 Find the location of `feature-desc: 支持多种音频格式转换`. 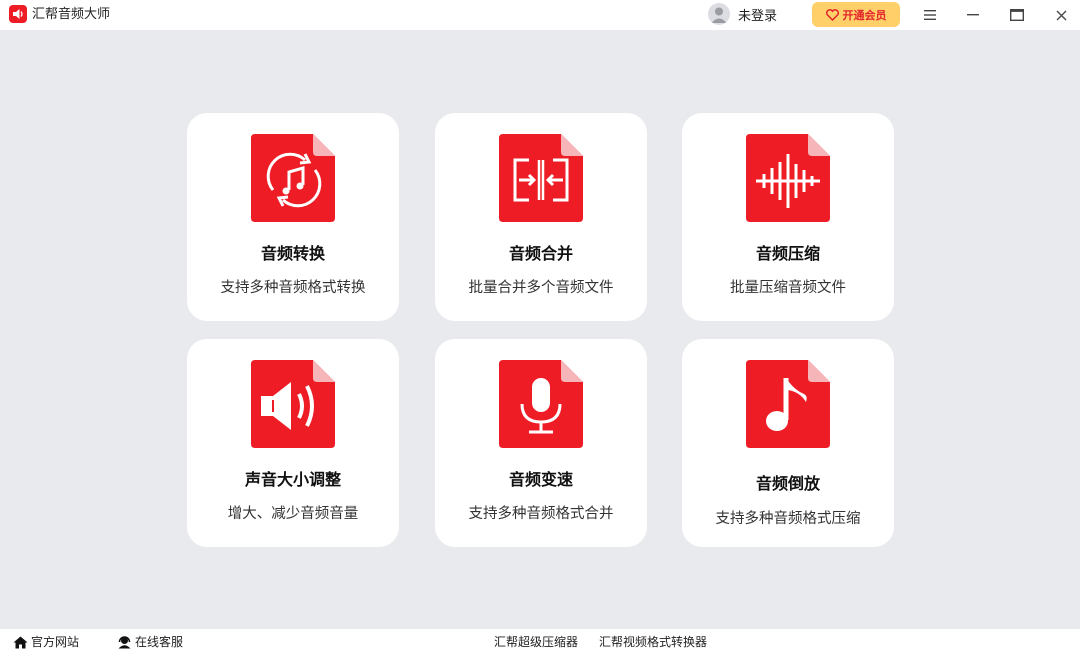

feature-desc: 支持多种音频格式转换 is located at coordinates (293, 288).